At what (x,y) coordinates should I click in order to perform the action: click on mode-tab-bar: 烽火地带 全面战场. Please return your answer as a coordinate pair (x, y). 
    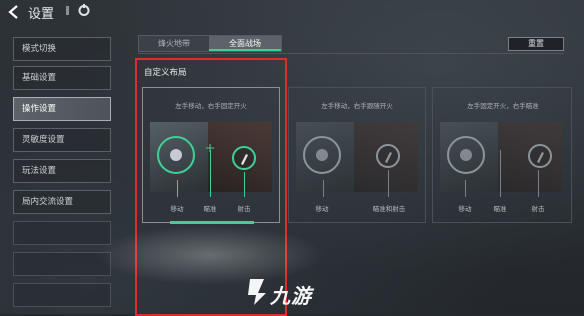
    Looking at the image, I should click on (210, 43).